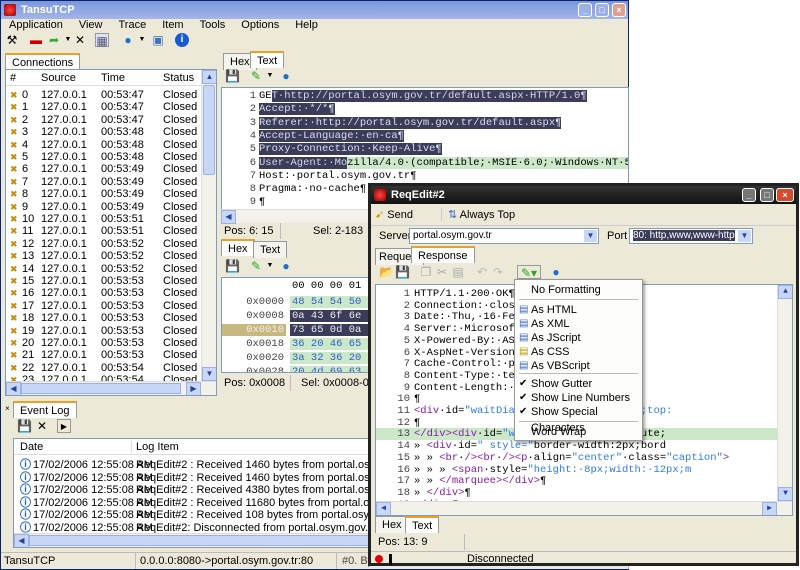 This screenshot has width=800, height=570. What do you see at coordinates (111, 244) in the screenshot?
I see `connection-row: ✖ 12 127.0.0.1 00:53:52 Closed` at bounding box center [111, 244].